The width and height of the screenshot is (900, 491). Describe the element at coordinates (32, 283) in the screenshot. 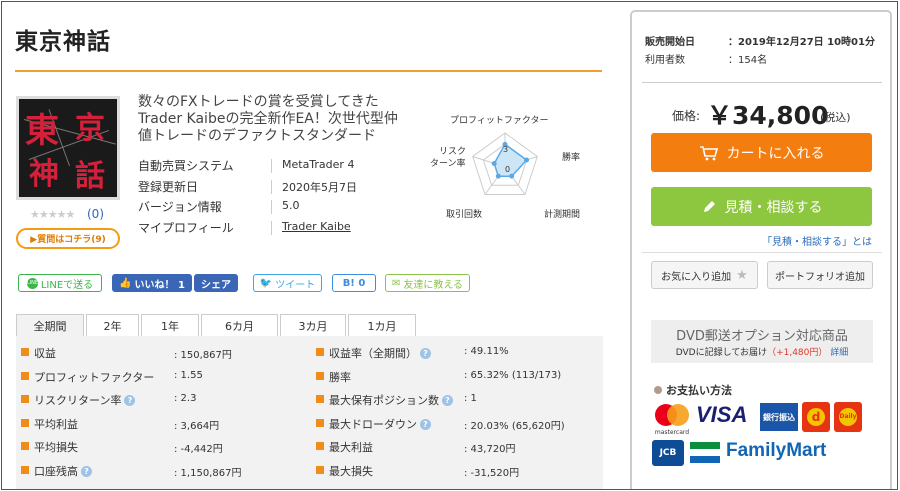

I see `line-icon: LINE` at that location.